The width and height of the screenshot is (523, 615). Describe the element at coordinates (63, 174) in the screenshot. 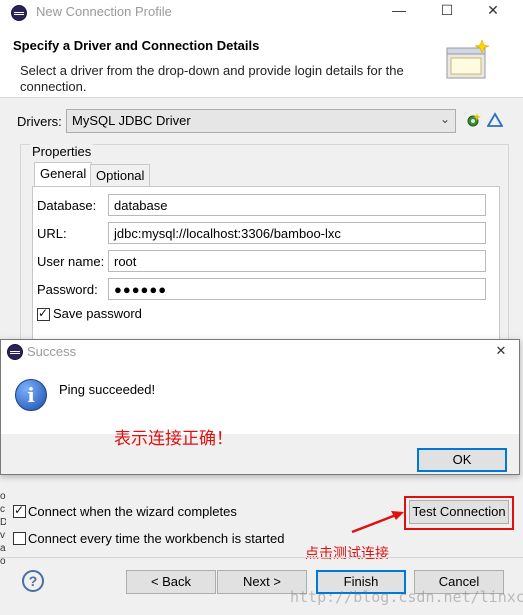

I see `tab-general: General` at that location.